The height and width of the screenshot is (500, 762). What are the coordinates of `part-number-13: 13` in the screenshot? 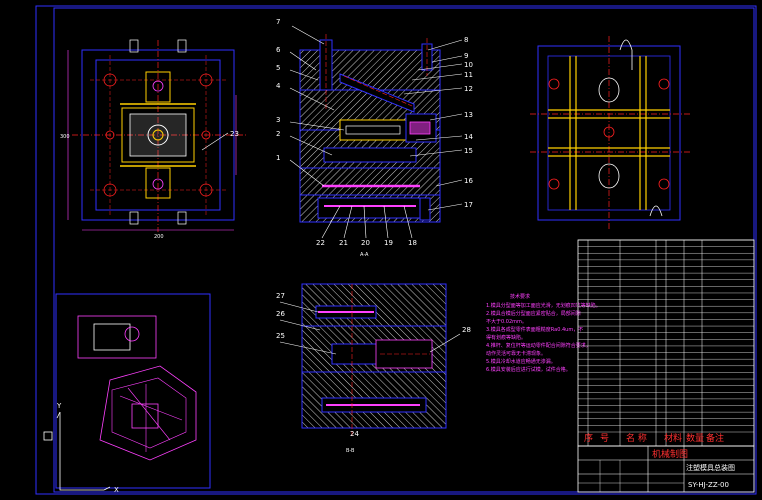 It's located at (468, 115).